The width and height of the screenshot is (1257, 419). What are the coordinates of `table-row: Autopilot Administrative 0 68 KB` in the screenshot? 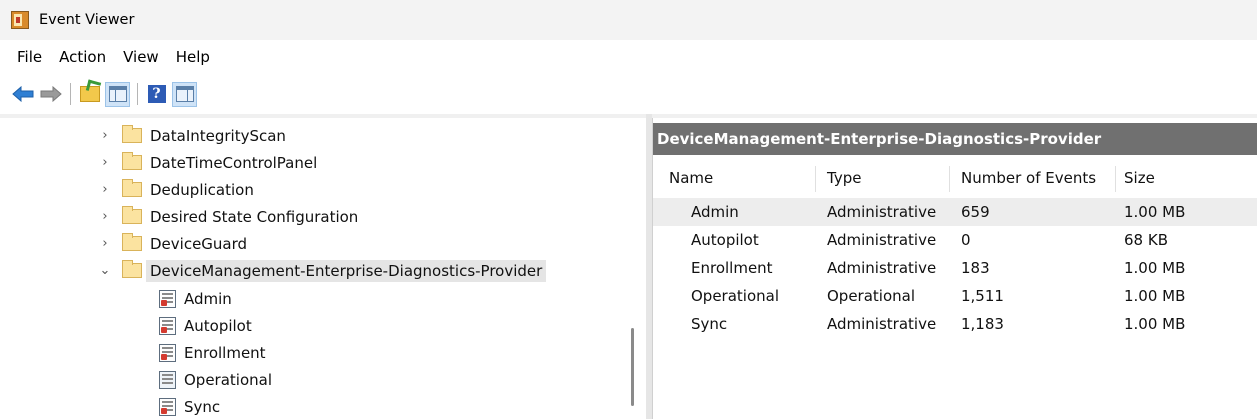 It's located at (955, 240).